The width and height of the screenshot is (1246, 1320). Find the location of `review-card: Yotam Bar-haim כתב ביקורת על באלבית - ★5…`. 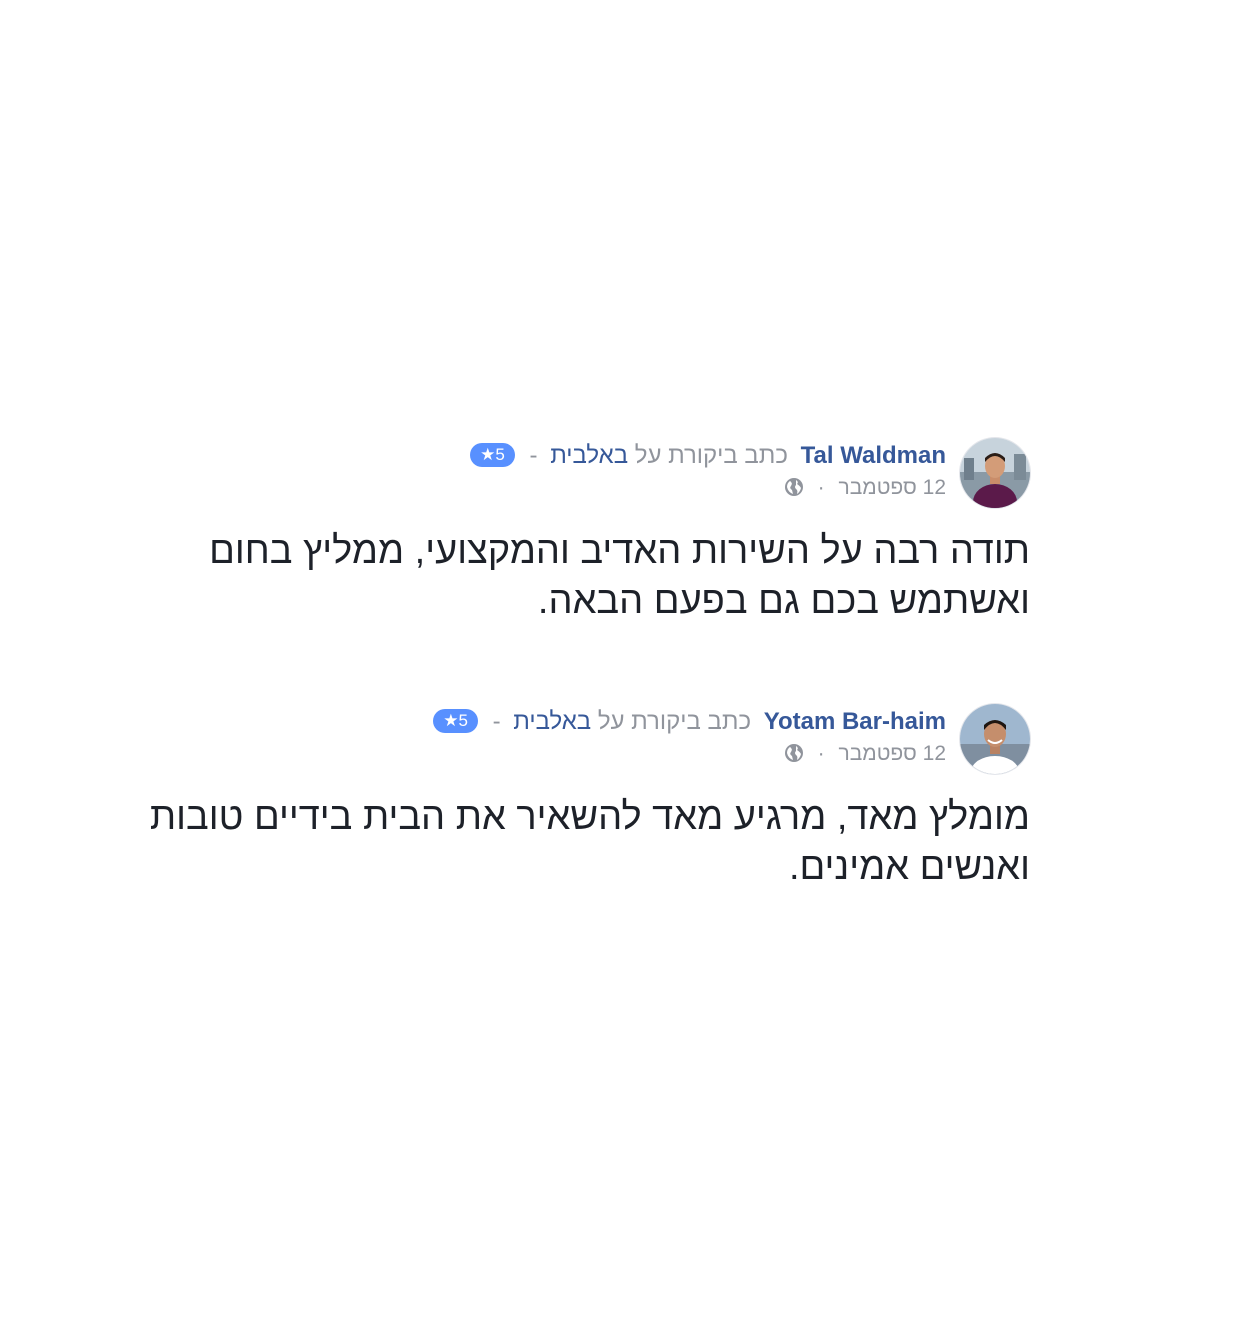

review-card: Yotam Bar-haim כתב ביקורת על באלבית - ★5… is located at coordinates (545, 798).